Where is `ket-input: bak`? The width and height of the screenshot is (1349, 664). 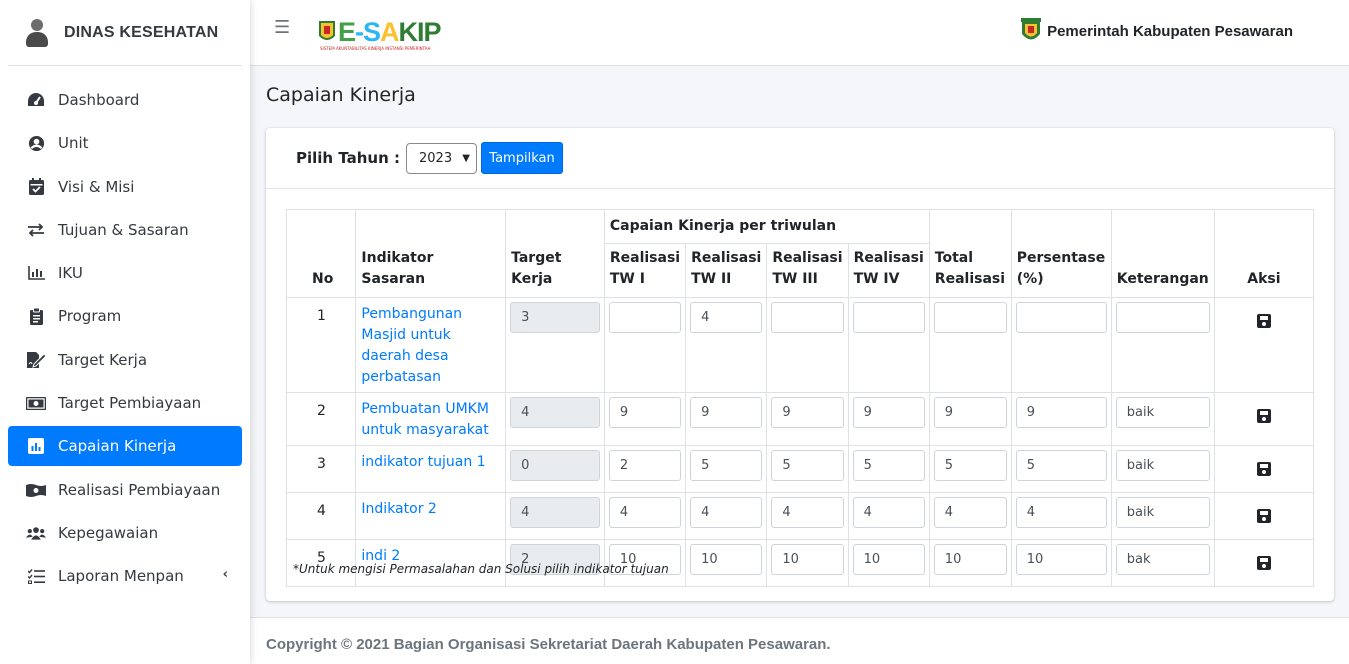 ket-input: bak is located at coordinates (1162, 559).